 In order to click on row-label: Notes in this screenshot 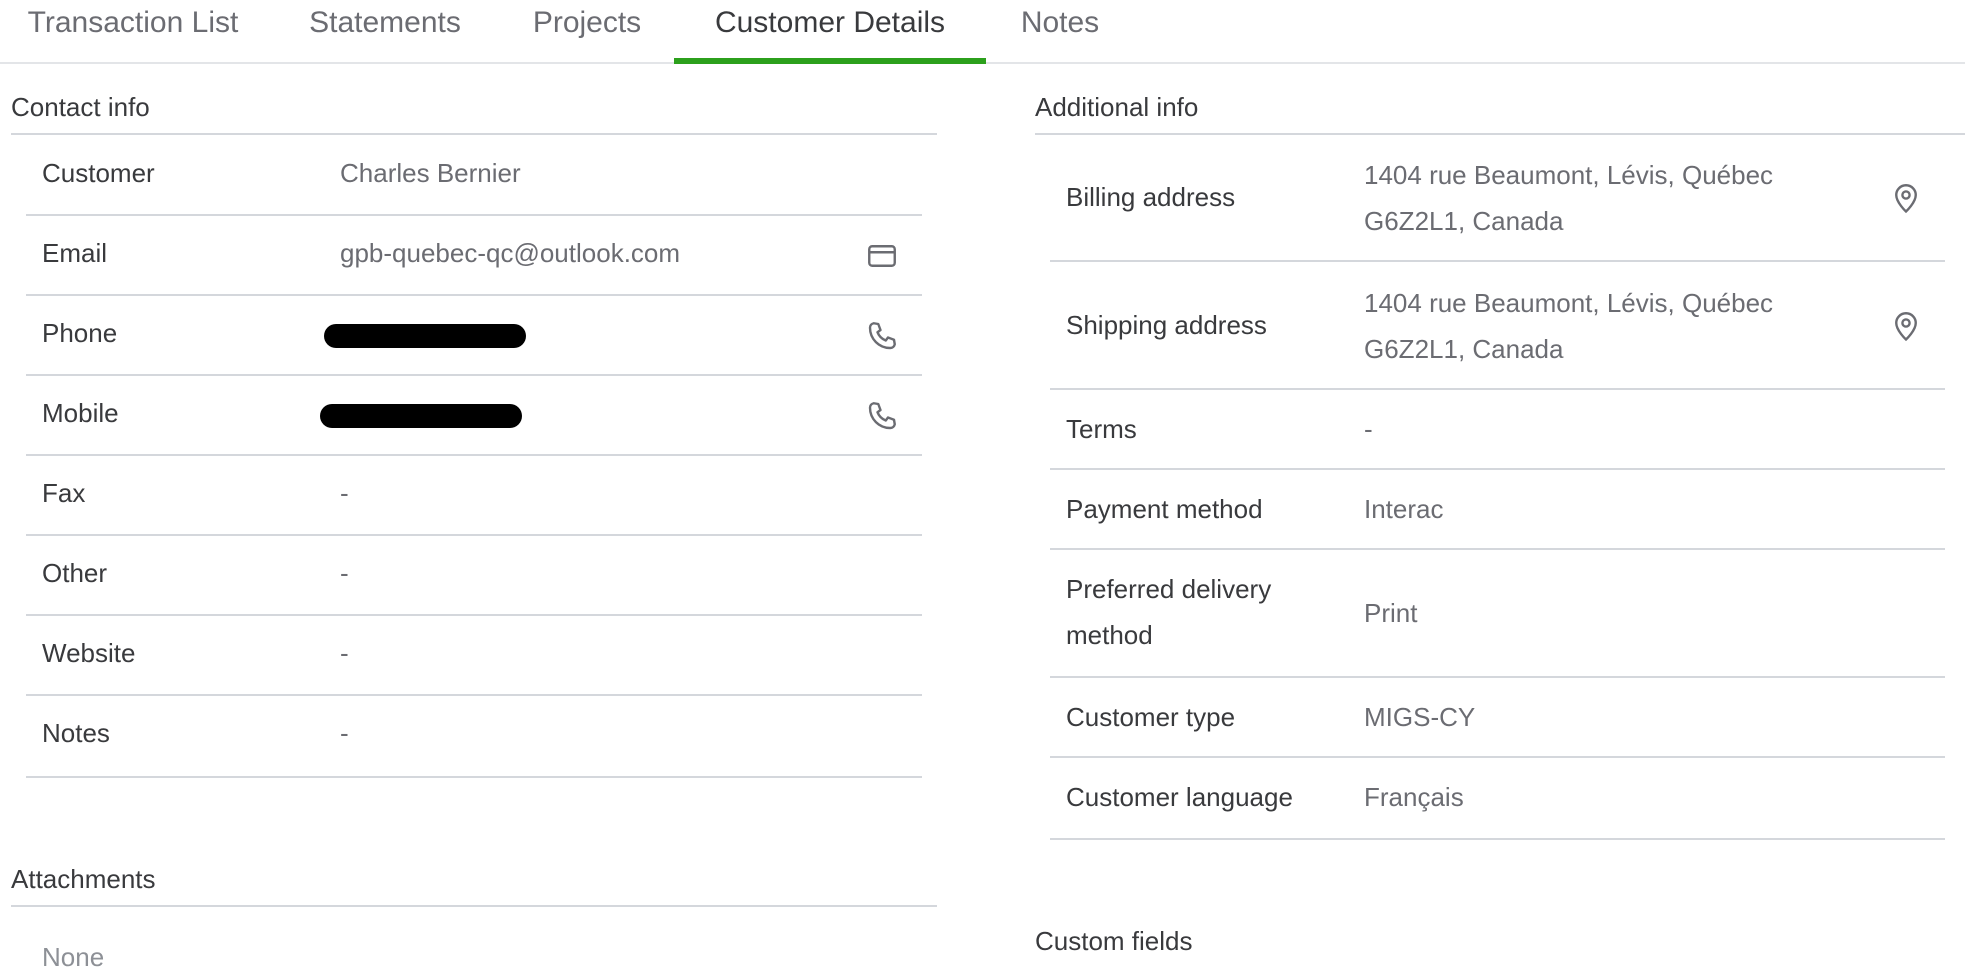, I will do `click(76, 733)`.